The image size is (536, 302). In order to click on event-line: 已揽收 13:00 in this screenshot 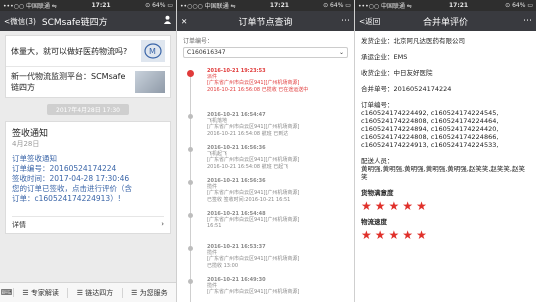, I will do `click(222, 265)`.